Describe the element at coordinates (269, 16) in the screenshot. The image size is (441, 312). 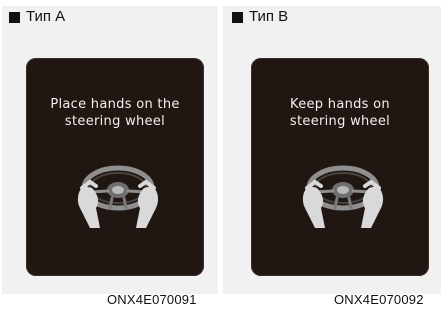
I see `panel-heading-label: Тип B` at that location.